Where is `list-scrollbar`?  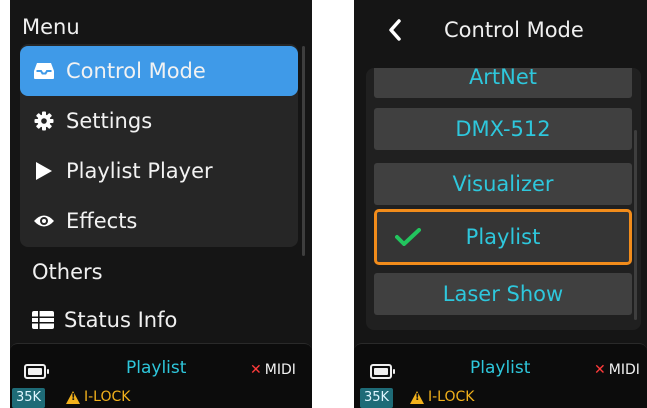 list-scrollbar is located at coordinates (635, 225).